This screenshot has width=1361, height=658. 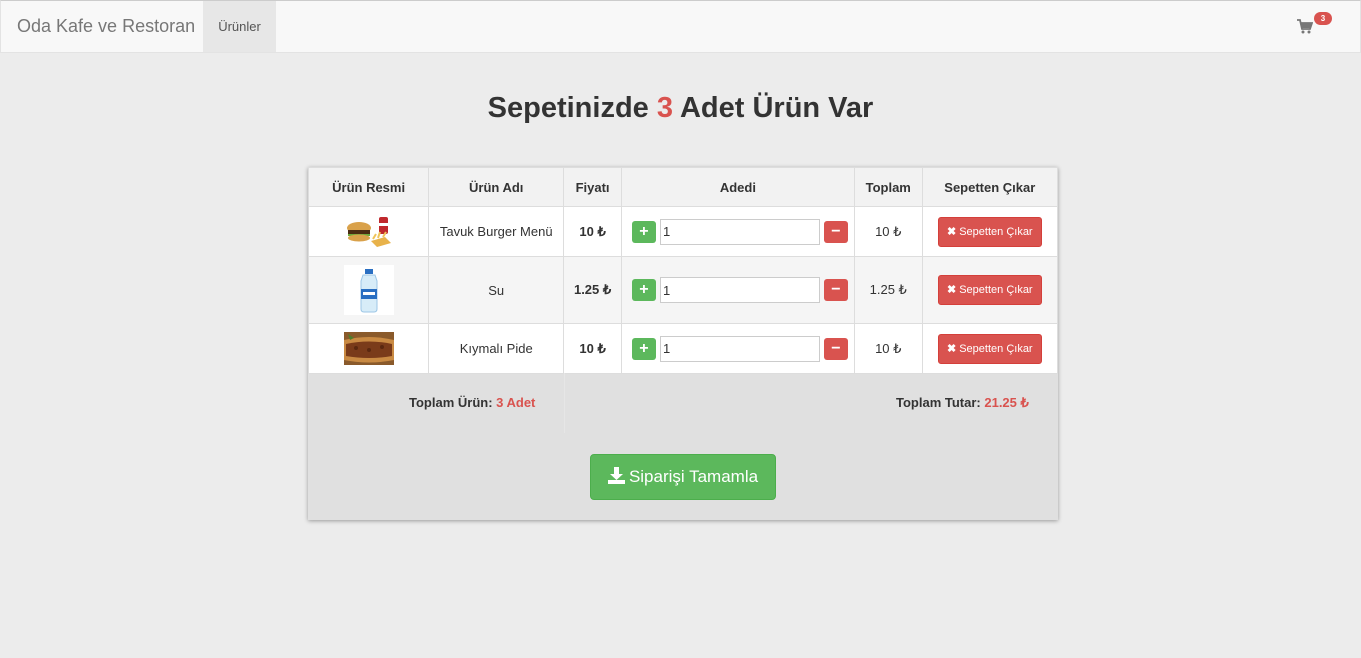 I want to click on nav-link-products: Ürünler, so click(x=239, y=26).